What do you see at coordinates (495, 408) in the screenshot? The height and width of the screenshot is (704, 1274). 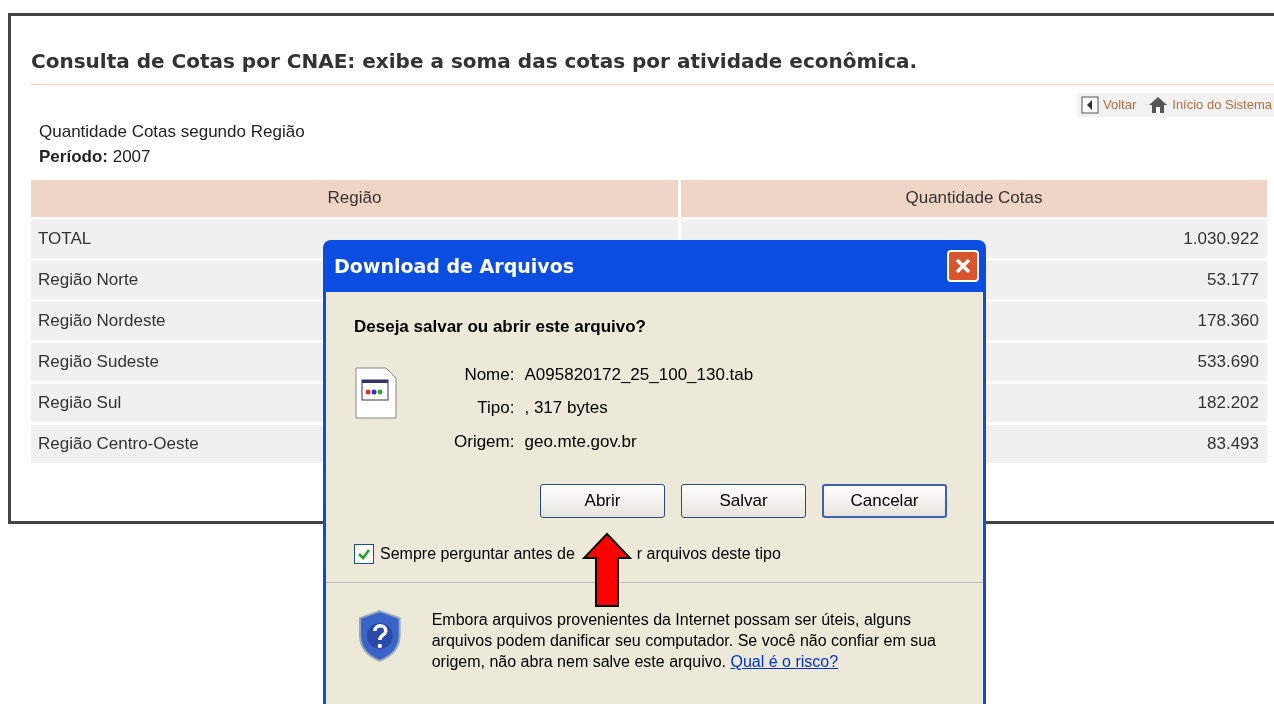 I see `field-label: Tipo:` at bounding box center [495, 408].